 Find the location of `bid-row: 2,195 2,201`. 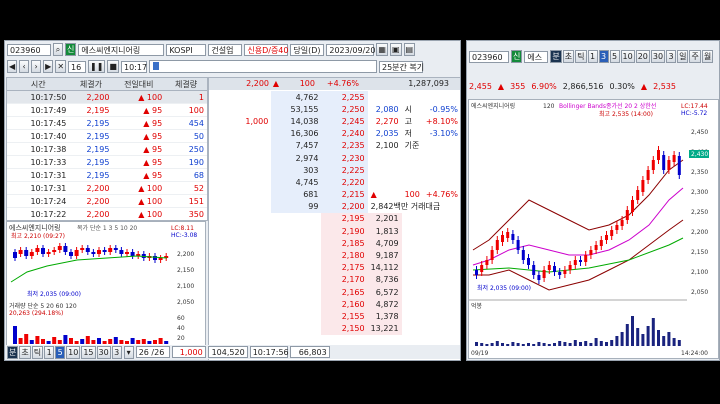

bid-row: 2,195 2,201 is located at coordinates (334, 219).